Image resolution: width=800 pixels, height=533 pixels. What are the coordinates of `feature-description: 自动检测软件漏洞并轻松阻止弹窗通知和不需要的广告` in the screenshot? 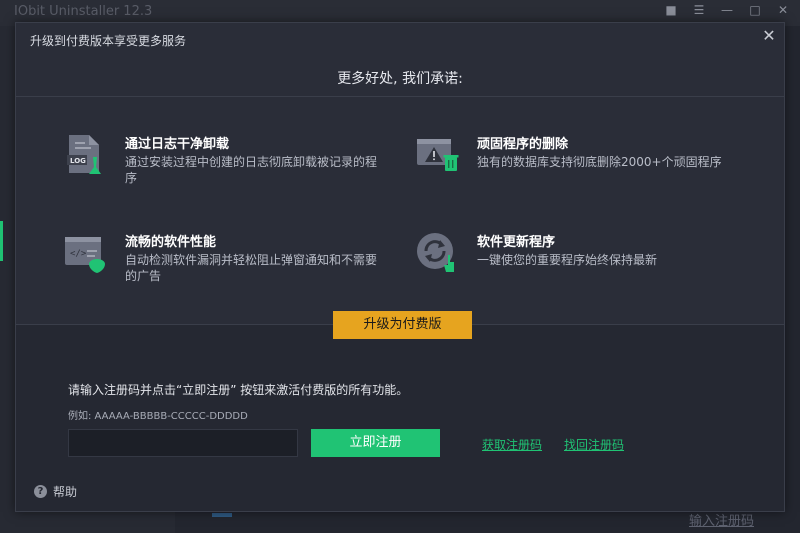 It's located at (251, 268).